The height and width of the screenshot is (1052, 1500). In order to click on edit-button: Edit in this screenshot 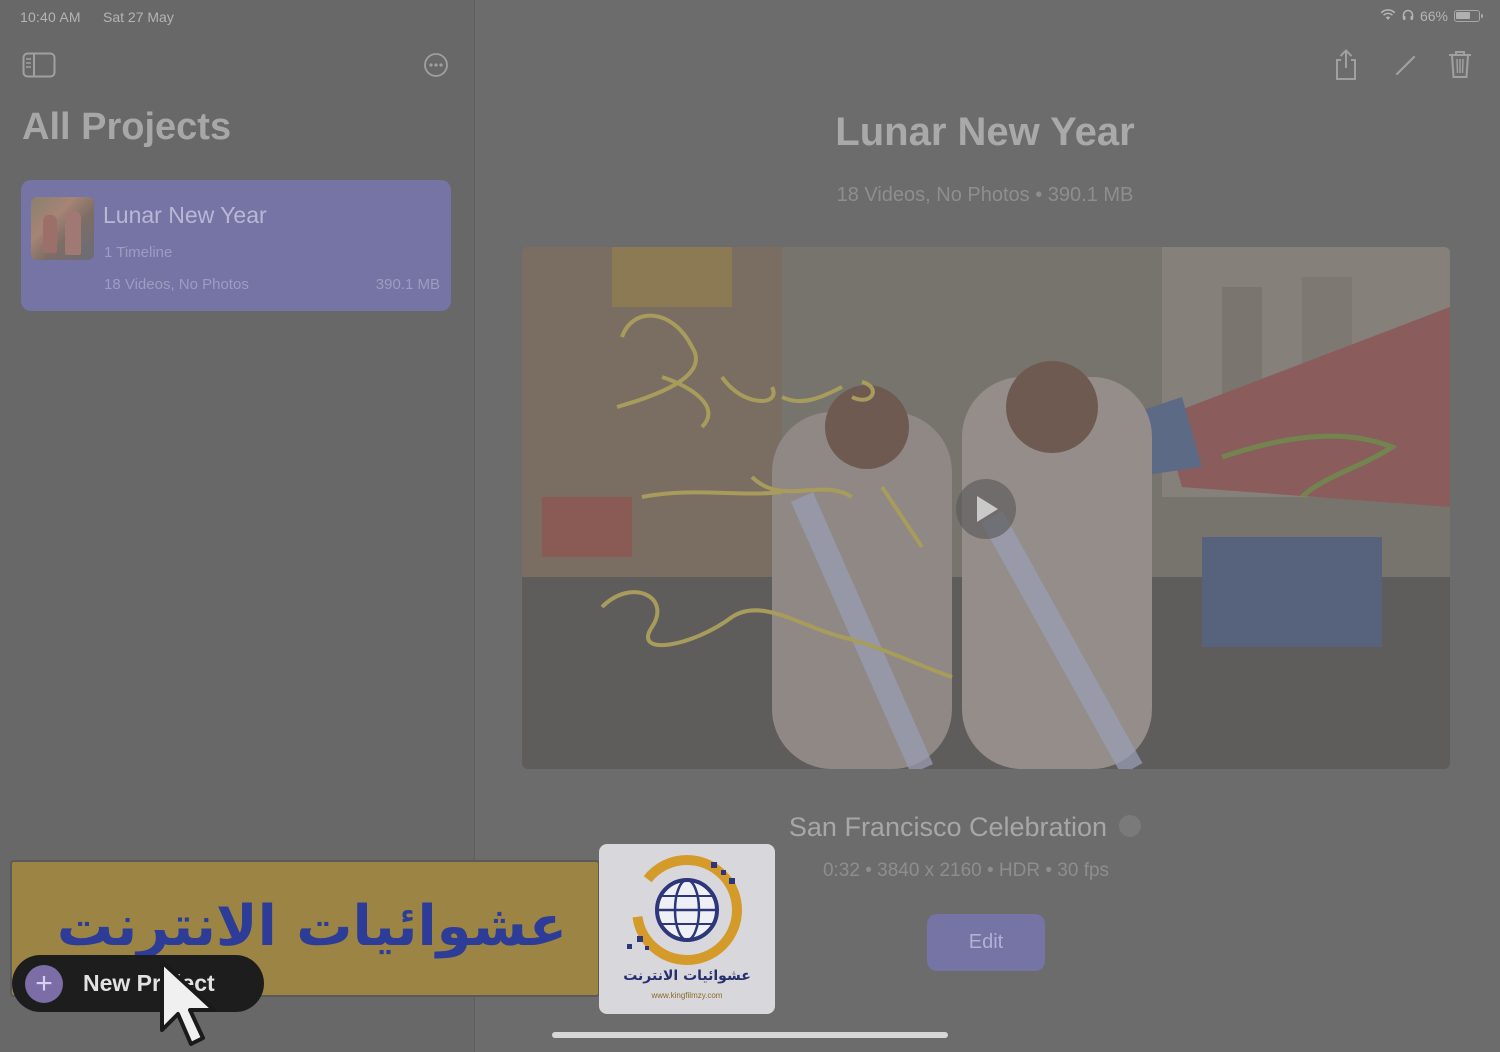, I will do `click(986, 942)`.